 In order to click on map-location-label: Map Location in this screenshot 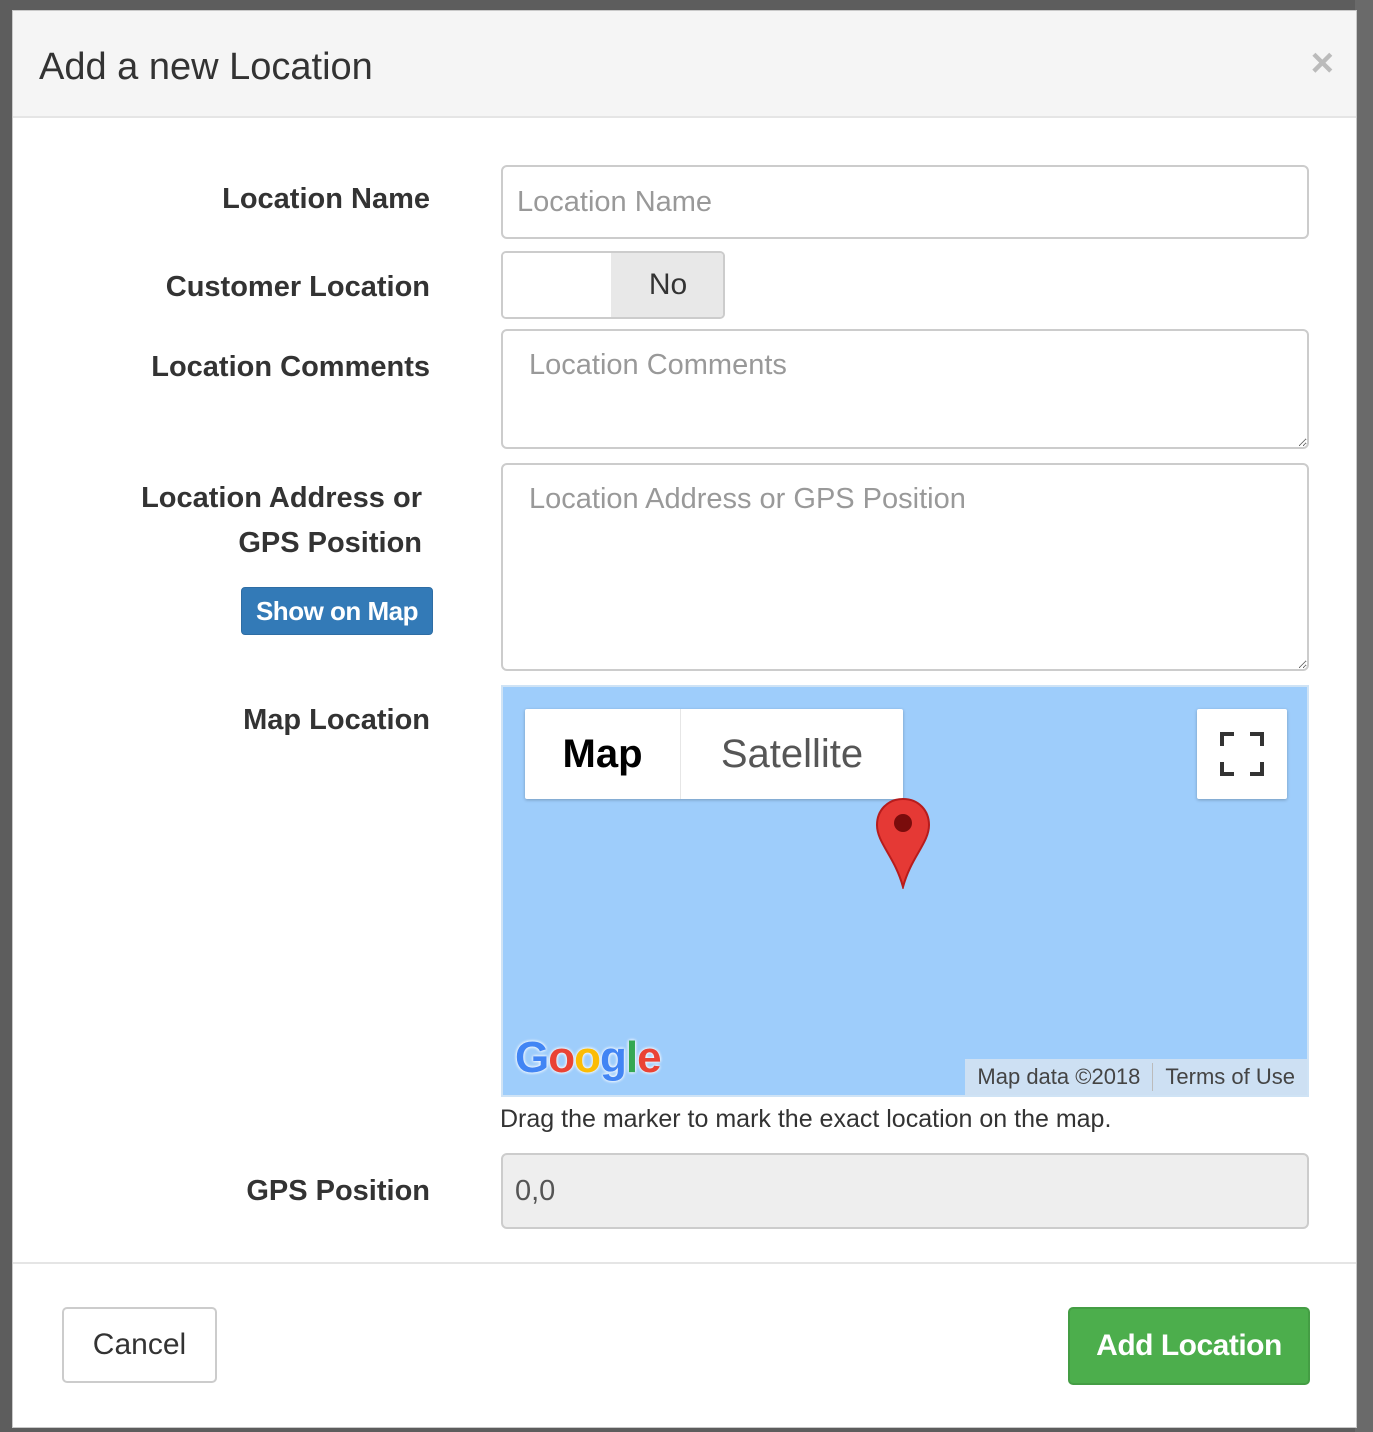, I will do `click(336, 720)`.